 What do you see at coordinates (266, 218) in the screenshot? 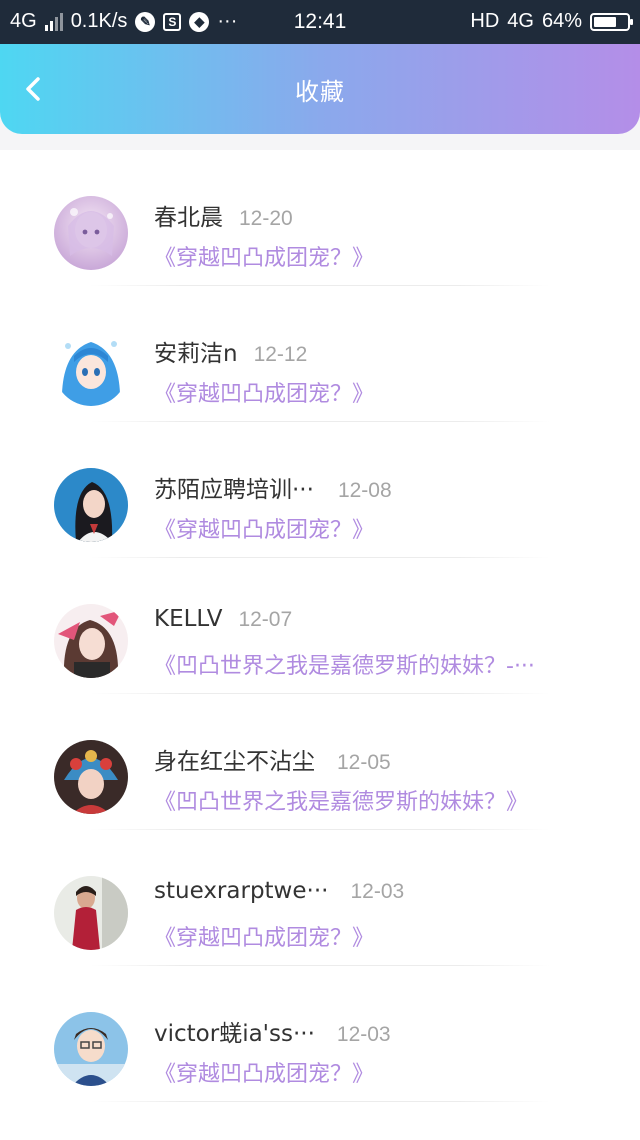
I see `favorite-date: 12-20` at bounding box center [266, 218].